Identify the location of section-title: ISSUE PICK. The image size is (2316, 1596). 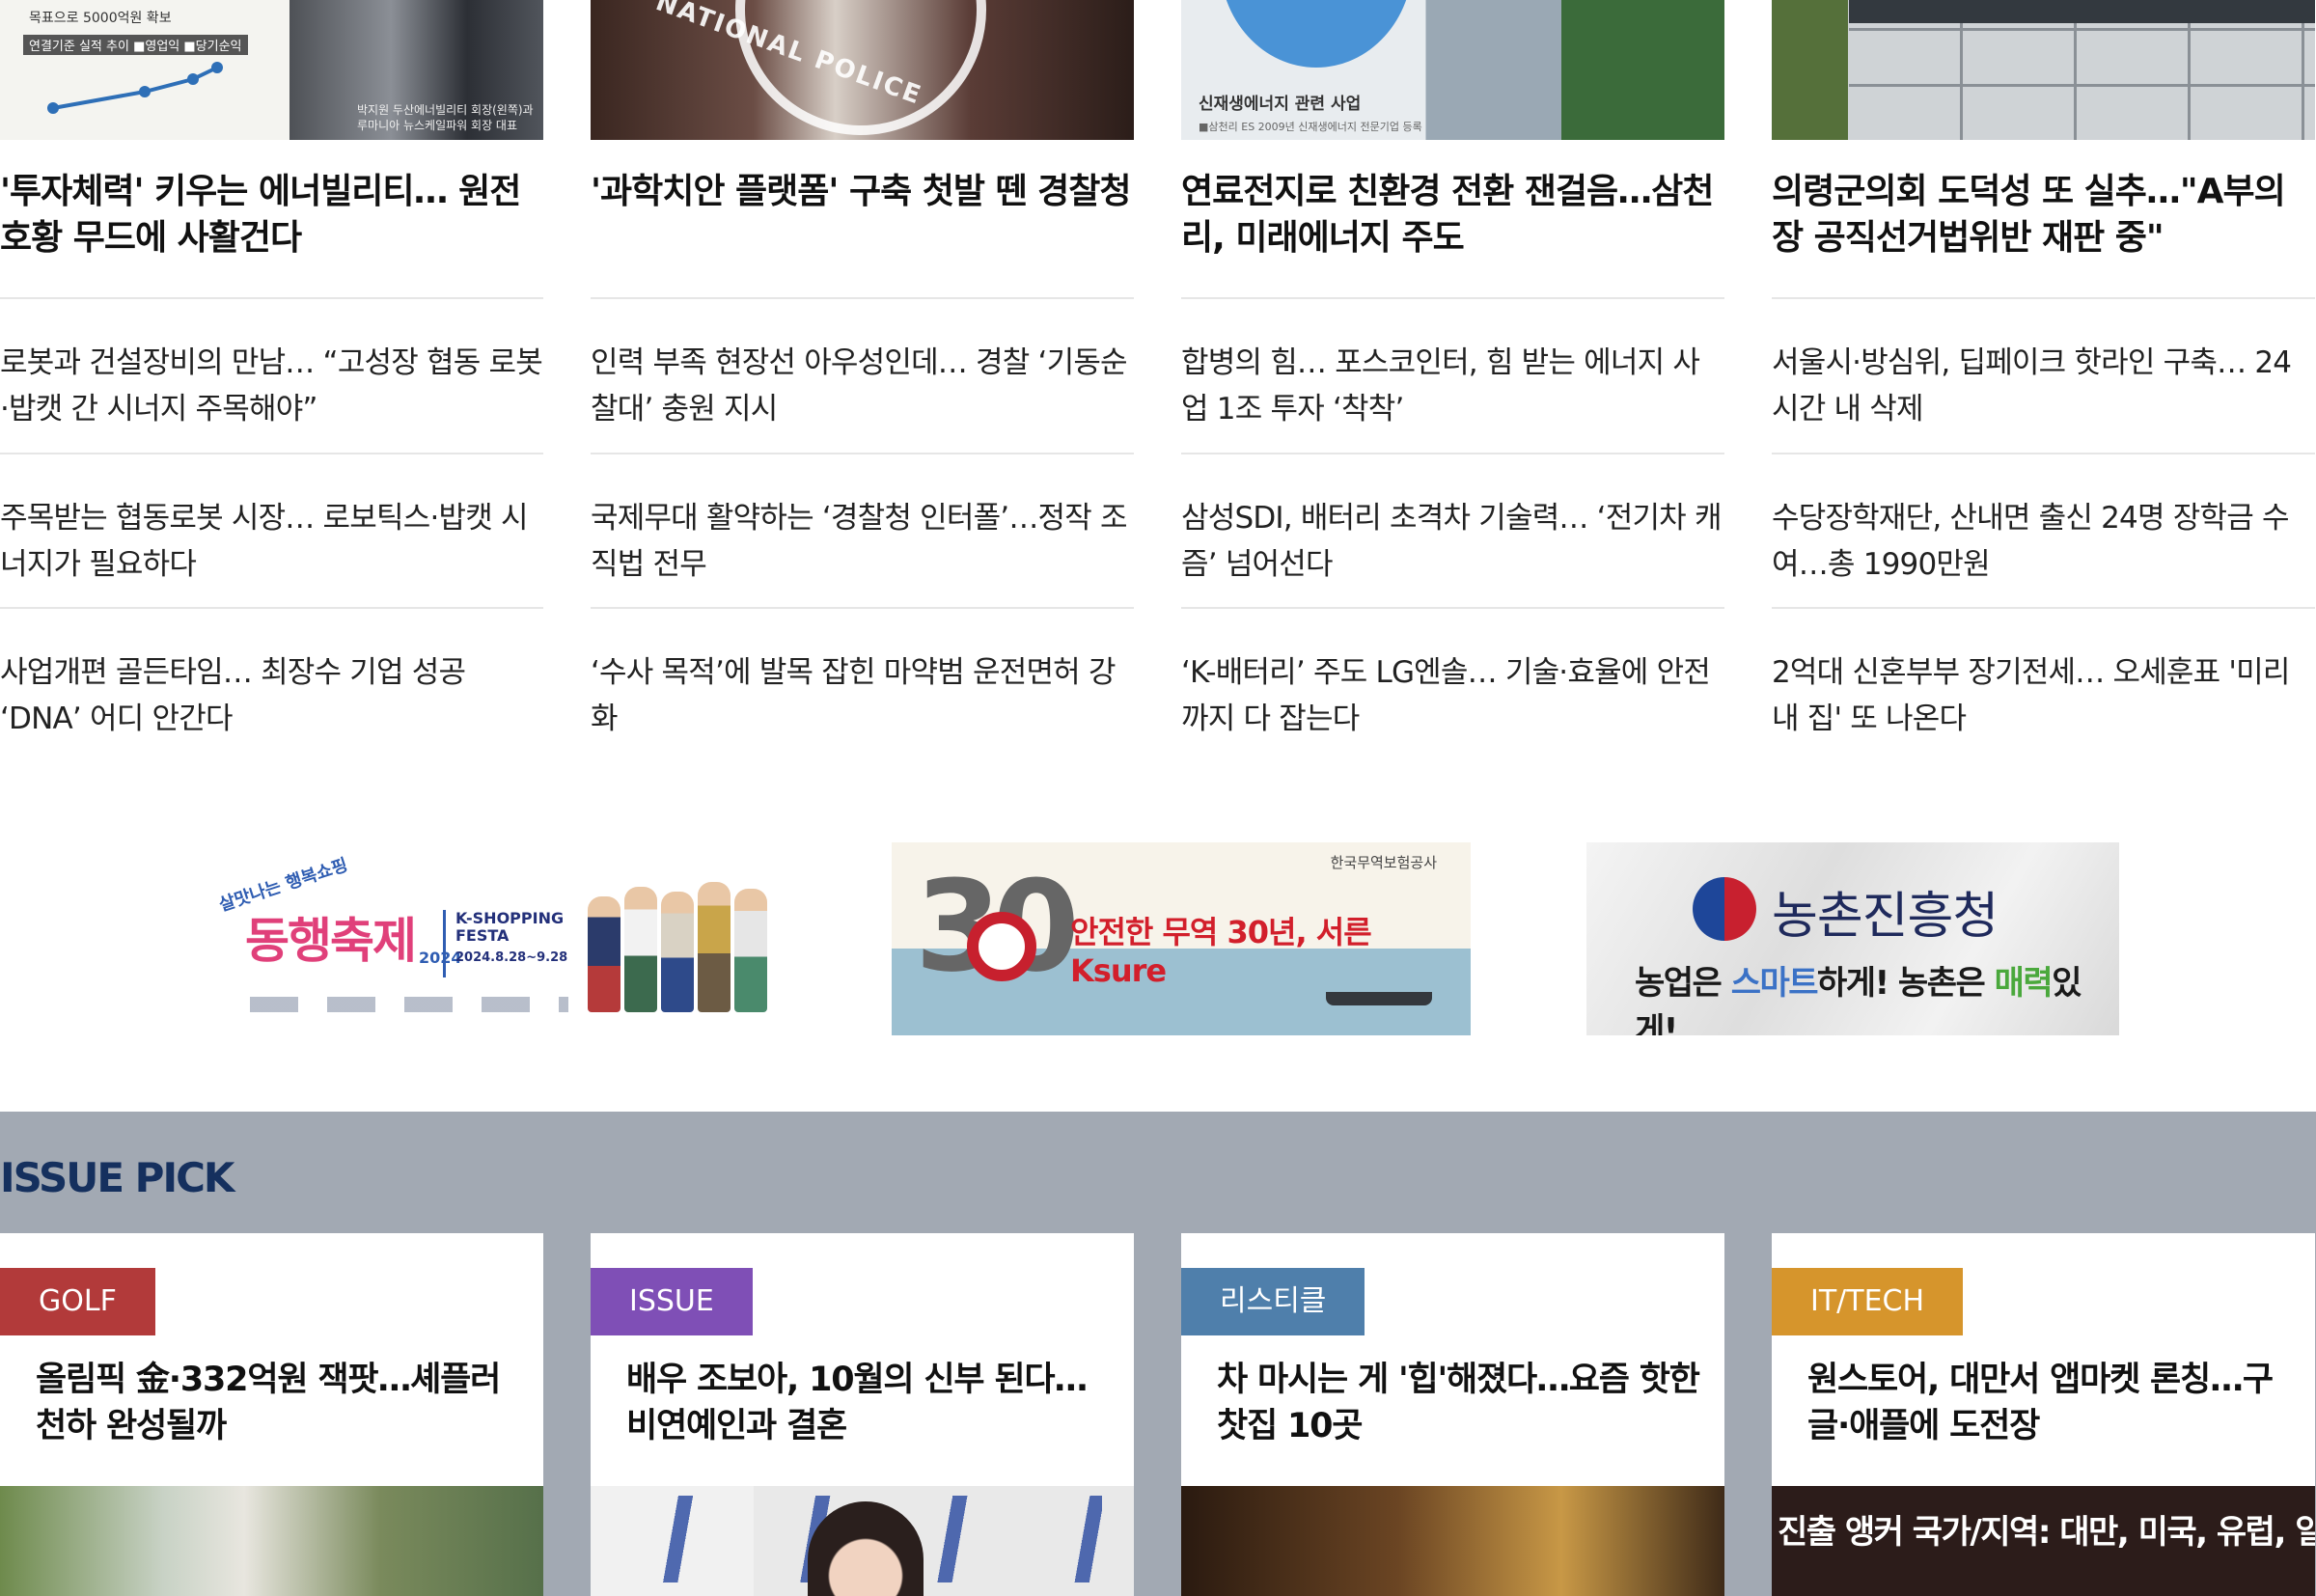
(117, 1178).